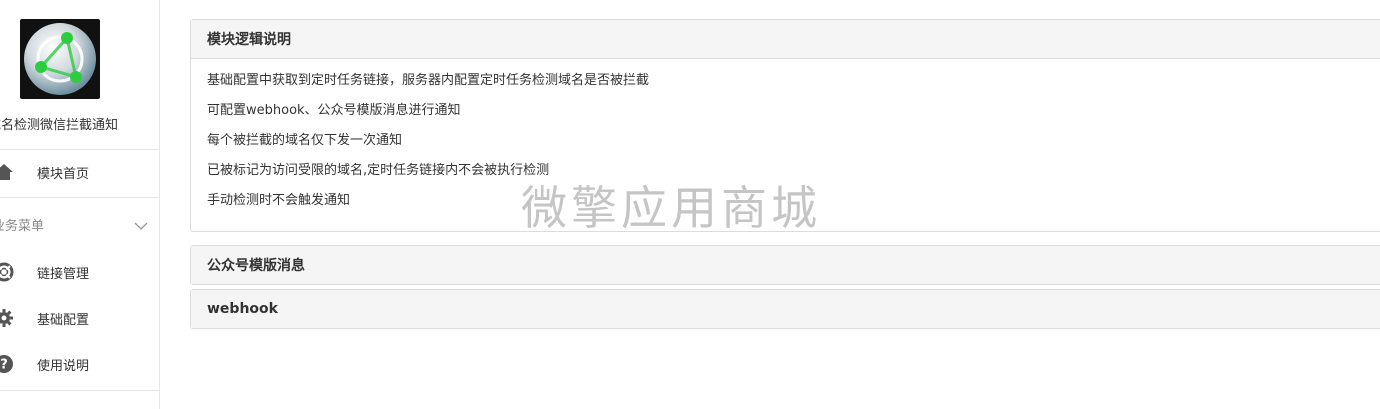 The width and height of the screenshot is (1380, 409). Describe the element at coordinates (378, 170) in the screenshot. I see `logic-line: 已被标记为访问受限的域名,定时任务链接内不会被执行检测` at that location.